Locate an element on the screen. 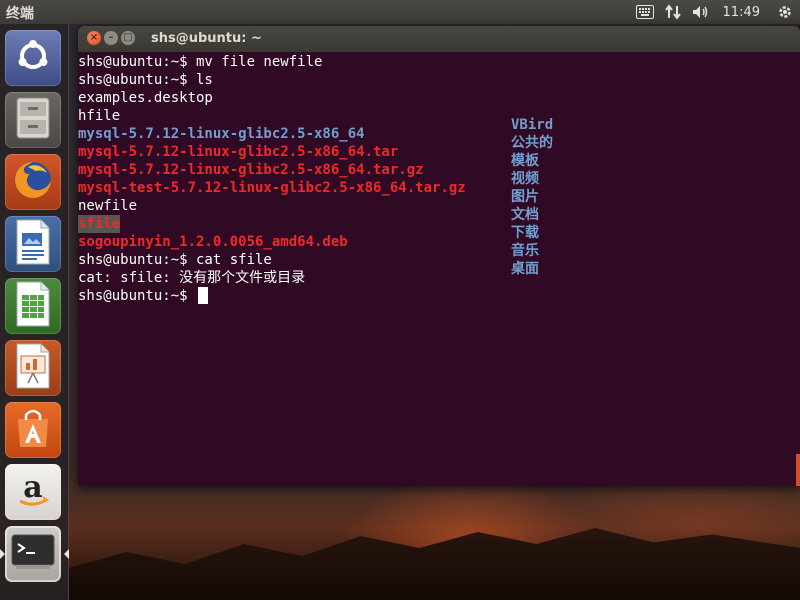 The height and width of the screenshot is (600, 800). system-tray: 11:49 is located at coordinates (715, 12).